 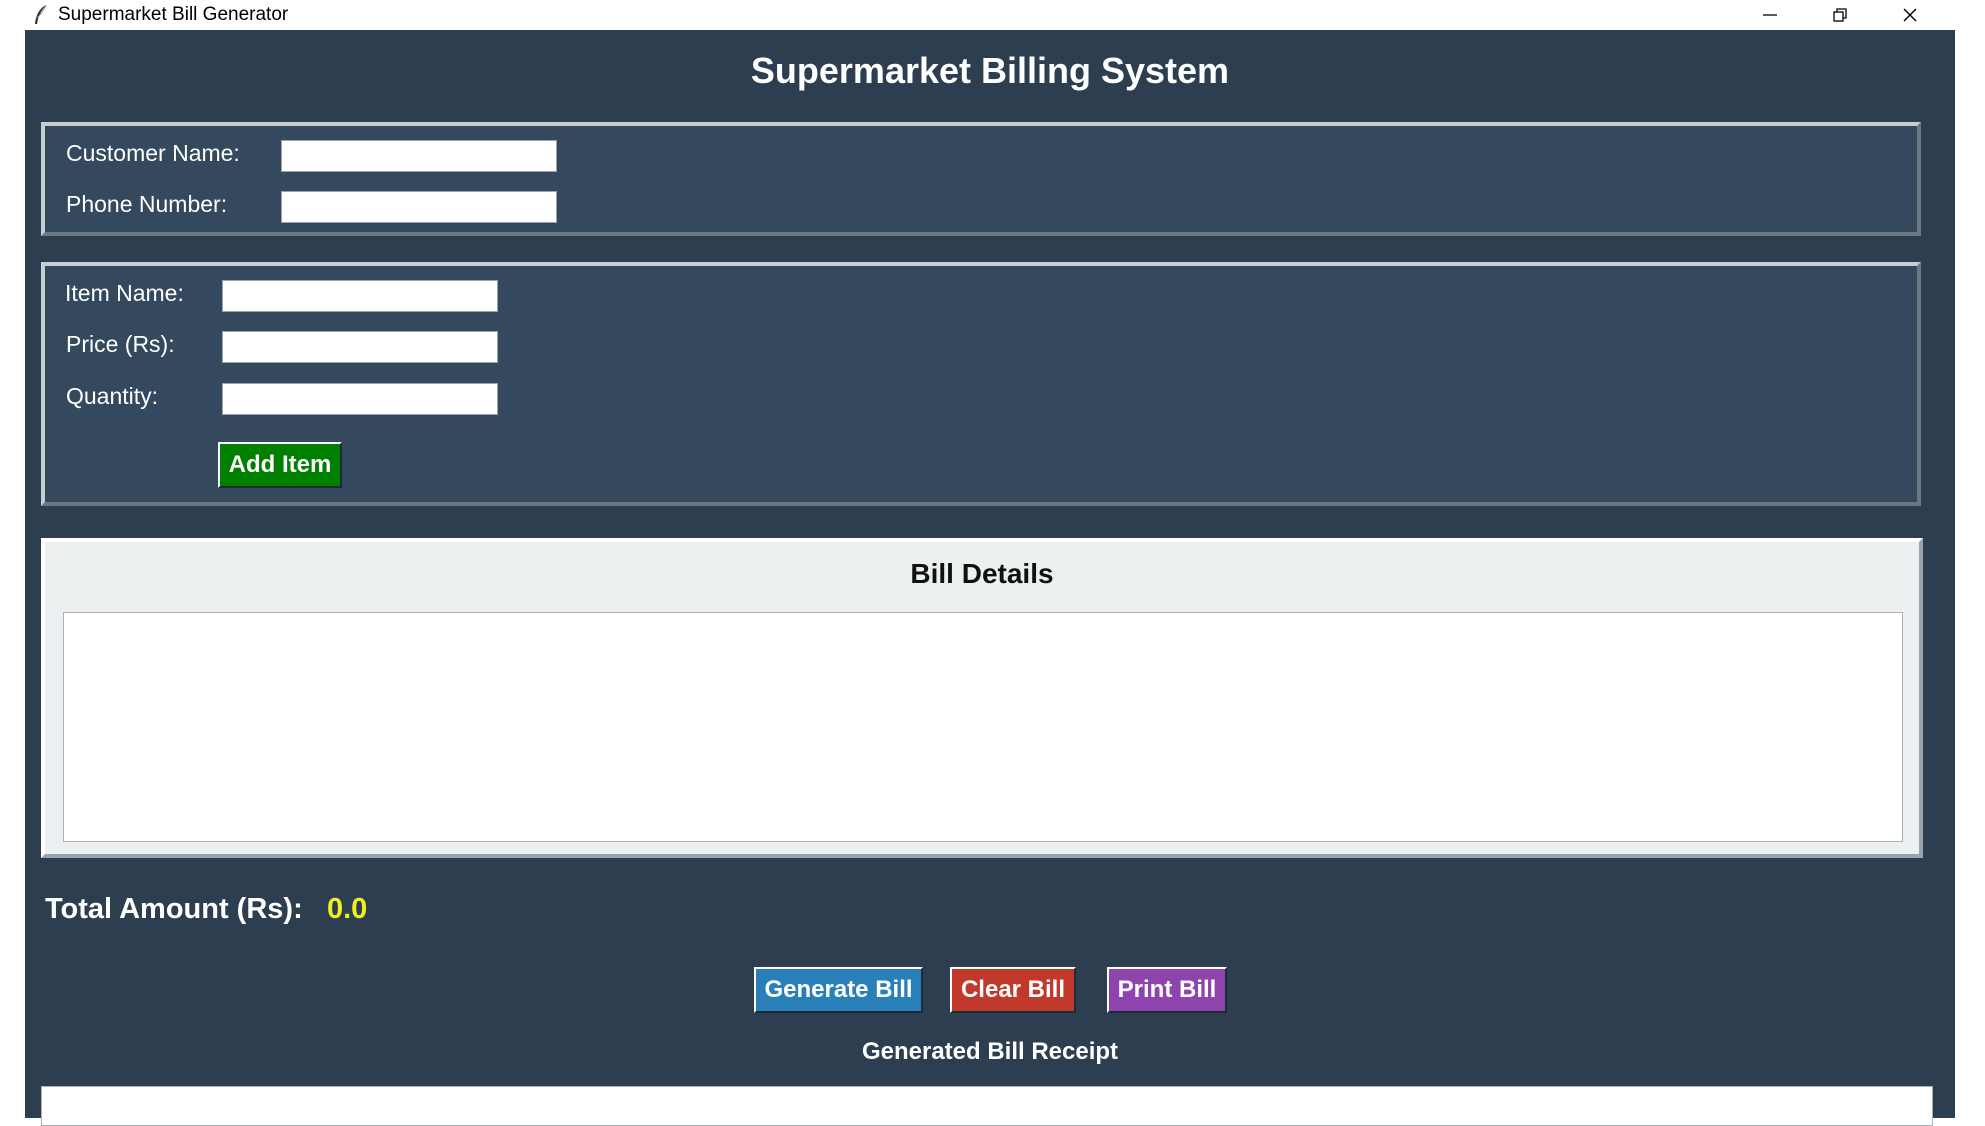 What do you see at coordinates (990, 15) in the screenshot?
I see `title-bar: Supermarket Bill Generator` at bounding box center [990, 15].